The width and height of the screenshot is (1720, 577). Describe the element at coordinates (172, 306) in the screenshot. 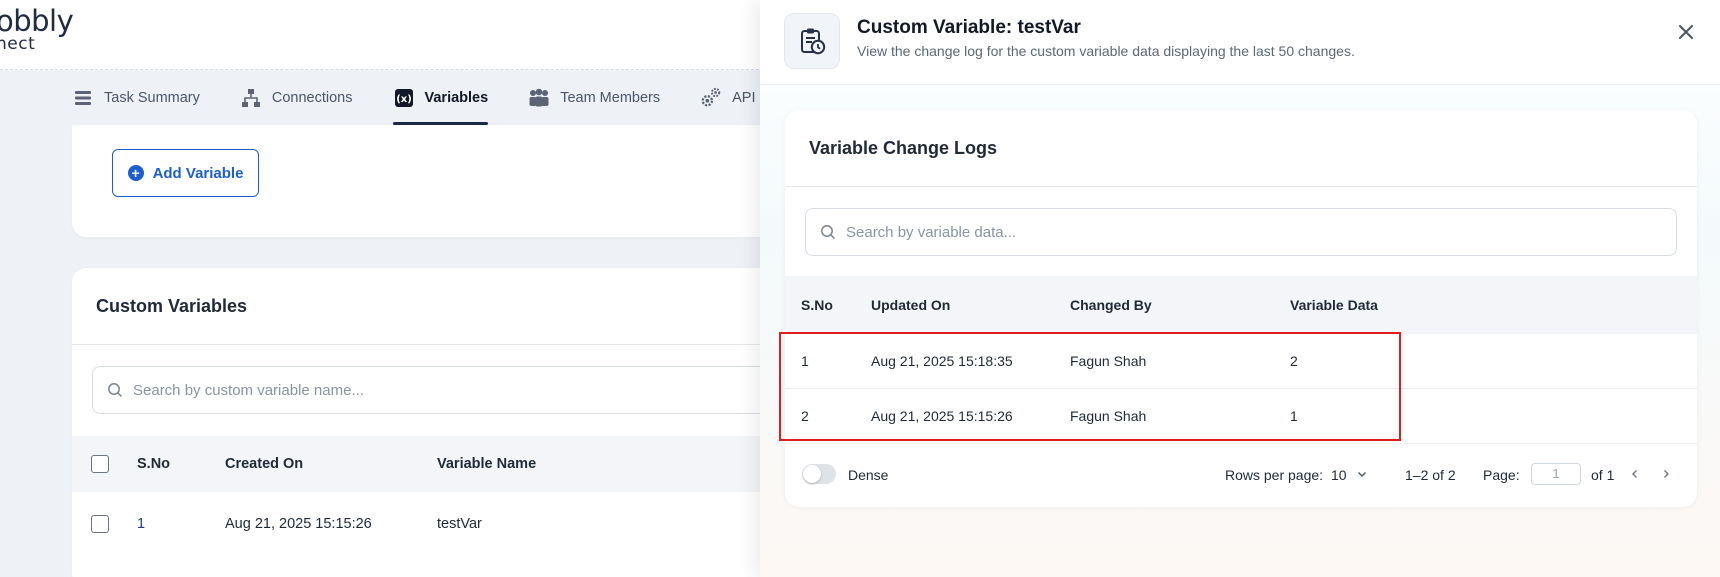

I see `custom-variables-title: Custom Variables` at that location.